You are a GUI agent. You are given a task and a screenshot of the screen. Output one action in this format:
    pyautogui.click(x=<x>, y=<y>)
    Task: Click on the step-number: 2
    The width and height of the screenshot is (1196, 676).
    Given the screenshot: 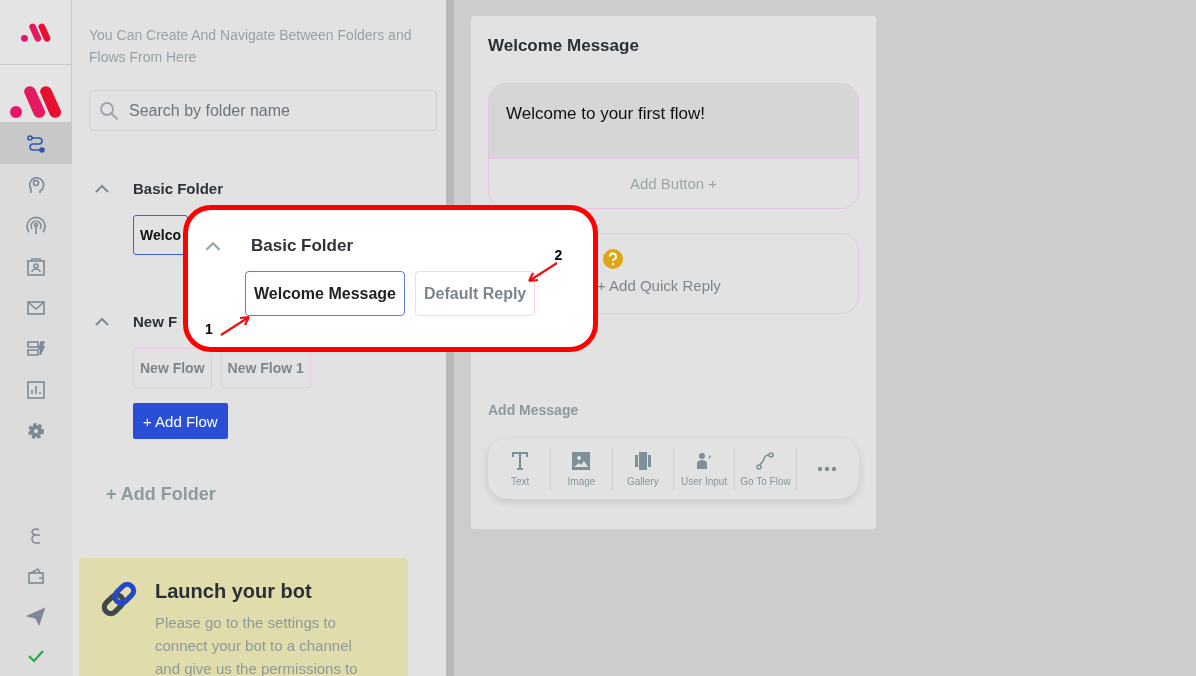 What is the action you would take?
    pyautogui.click(x=558, y=255)
    